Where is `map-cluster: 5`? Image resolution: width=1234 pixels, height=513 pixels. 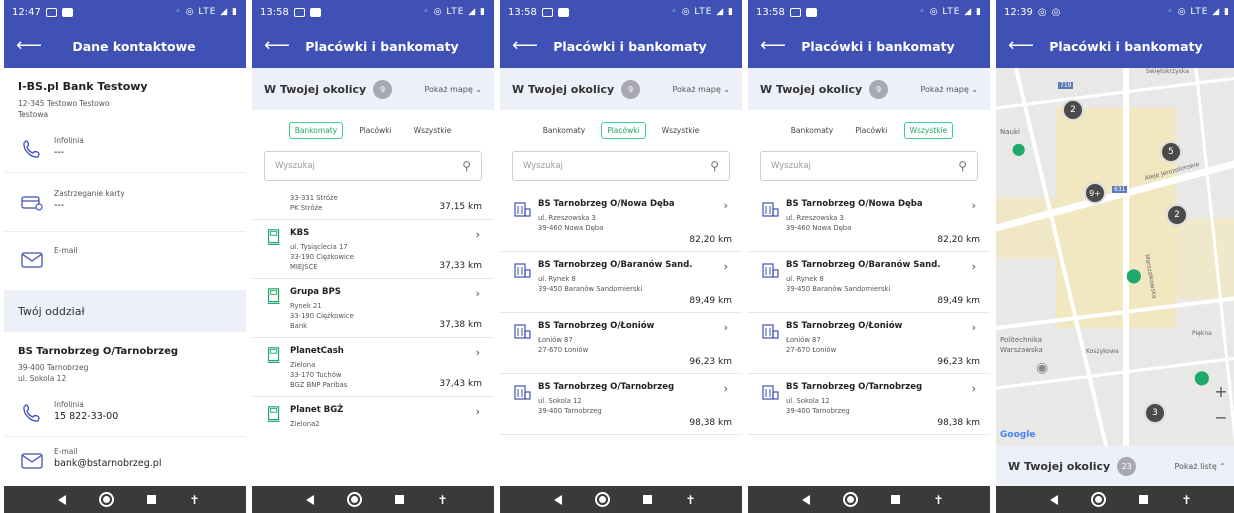
map-cluster: 5 is located at coordinates (1171, 152).